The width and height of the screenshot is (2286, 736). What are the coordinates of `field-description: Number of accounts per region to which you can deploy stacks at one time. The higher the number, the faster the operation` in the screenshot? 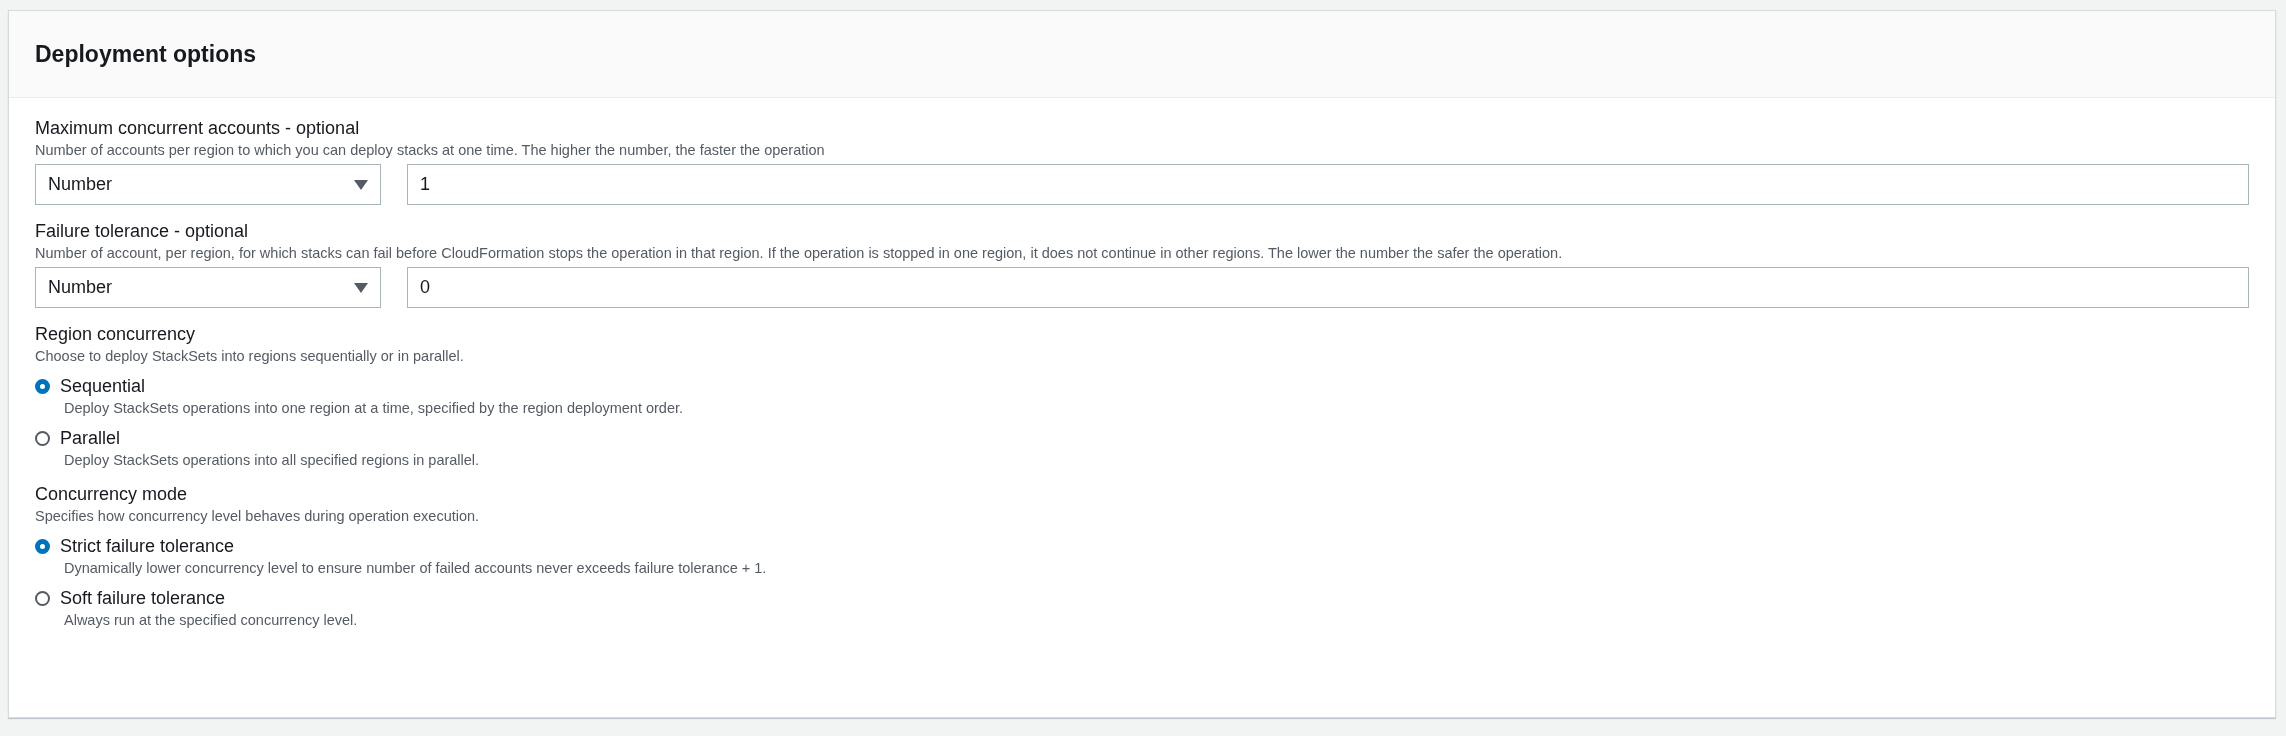 It's located at (430, 150).